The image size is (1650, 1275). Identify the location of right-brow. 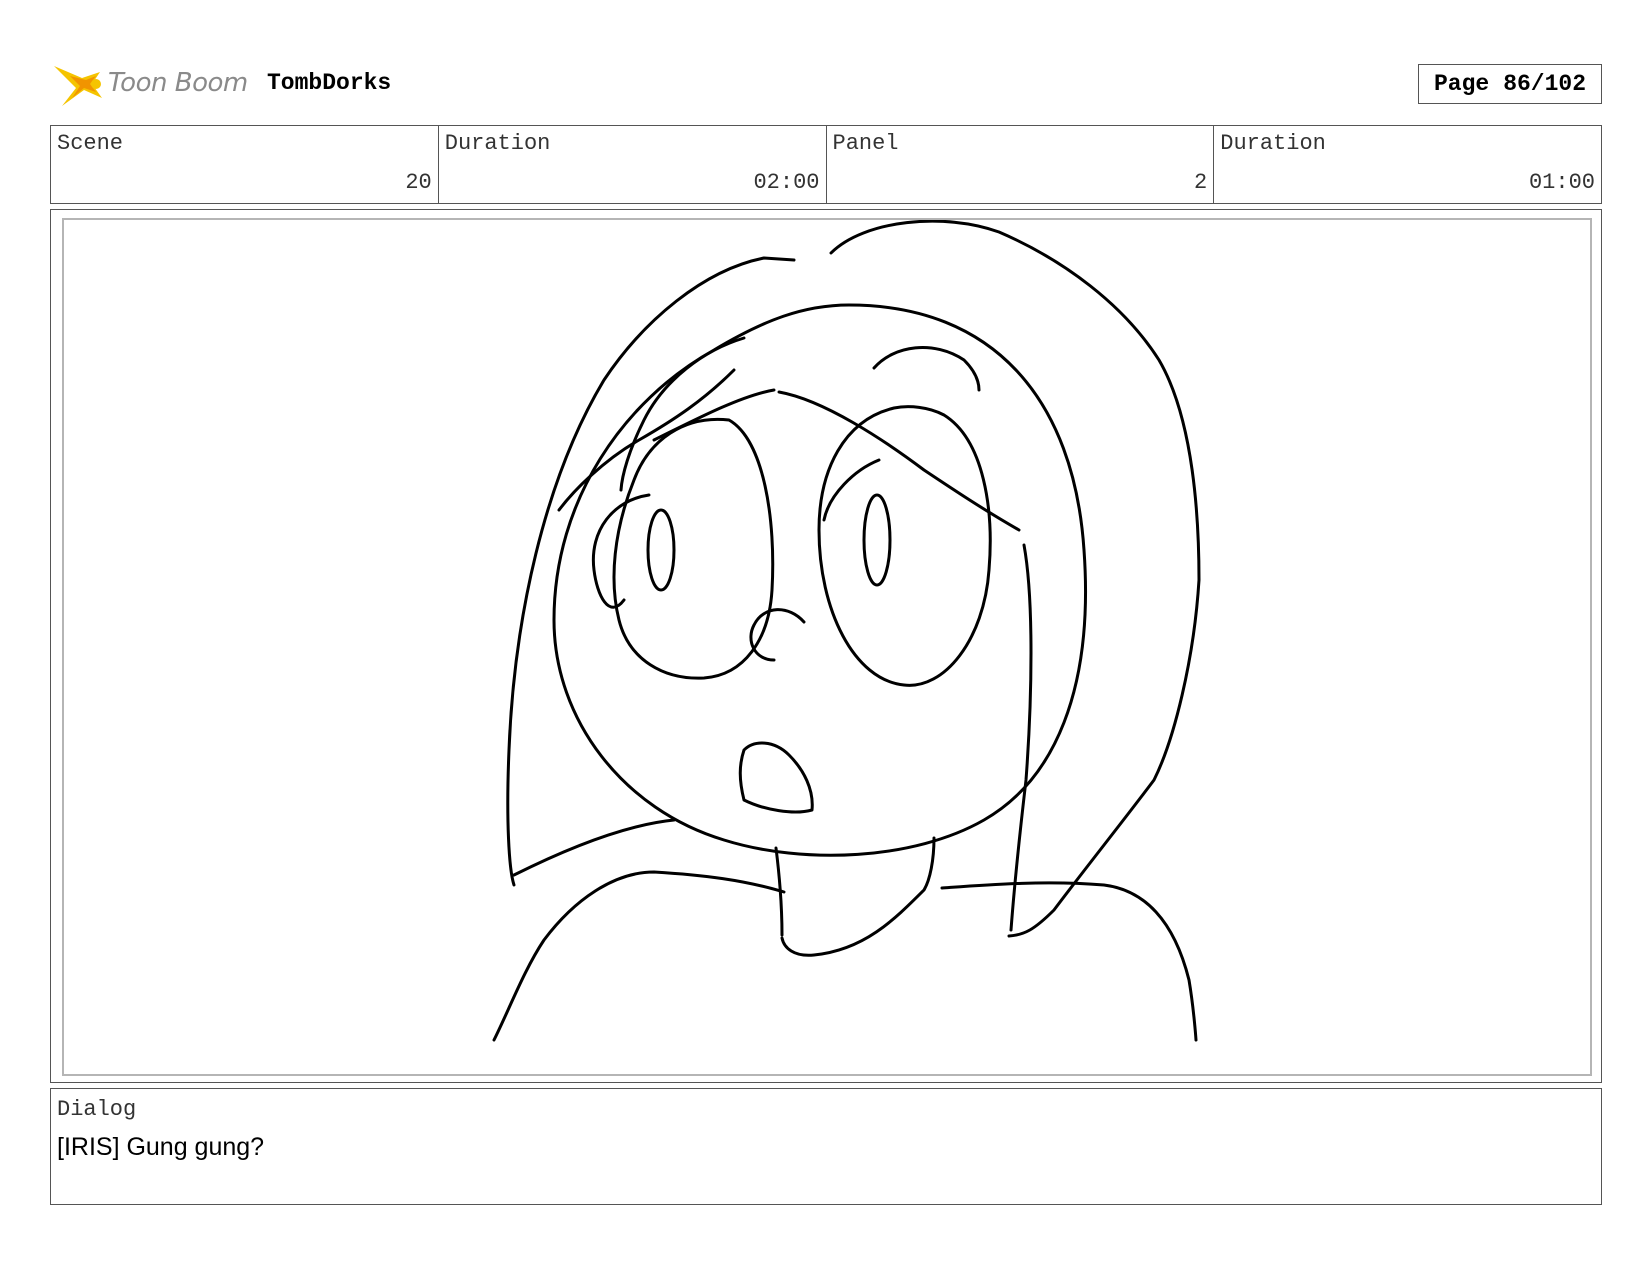
(926, 369).